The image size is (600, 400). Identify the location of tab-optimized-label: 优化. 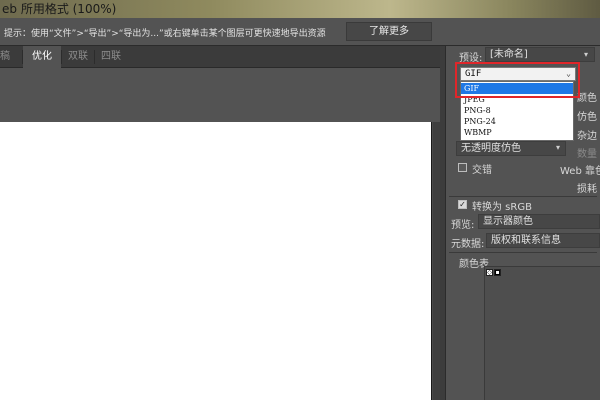
(42, 56).